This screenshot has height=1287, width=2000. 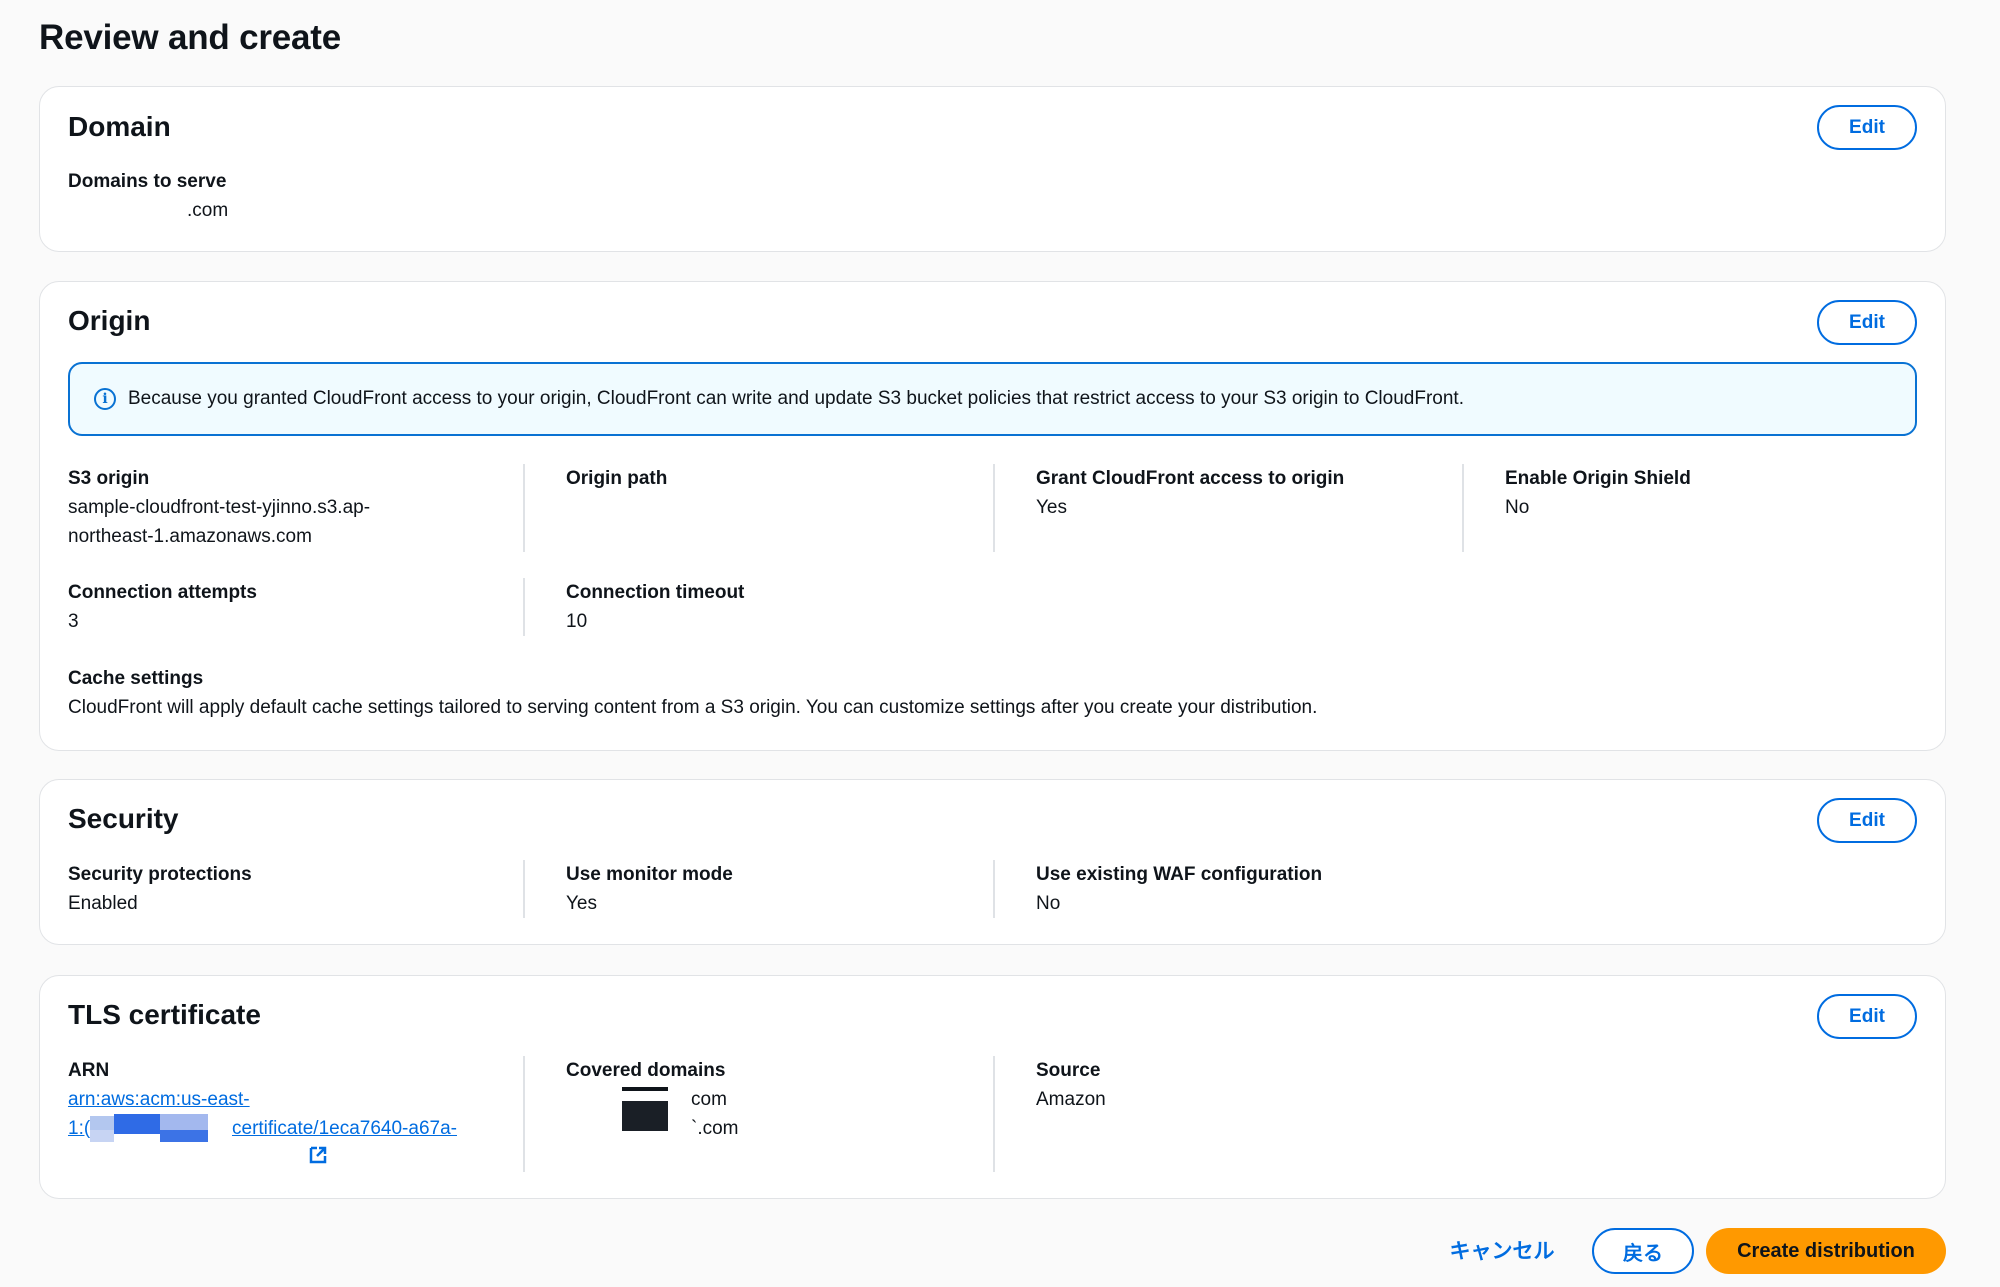 What do you see at coordinates (1598, 478) in the screenshot?
I see `origin-shield-label: Enable Origin Shield` at bounding box center [1598, 478].